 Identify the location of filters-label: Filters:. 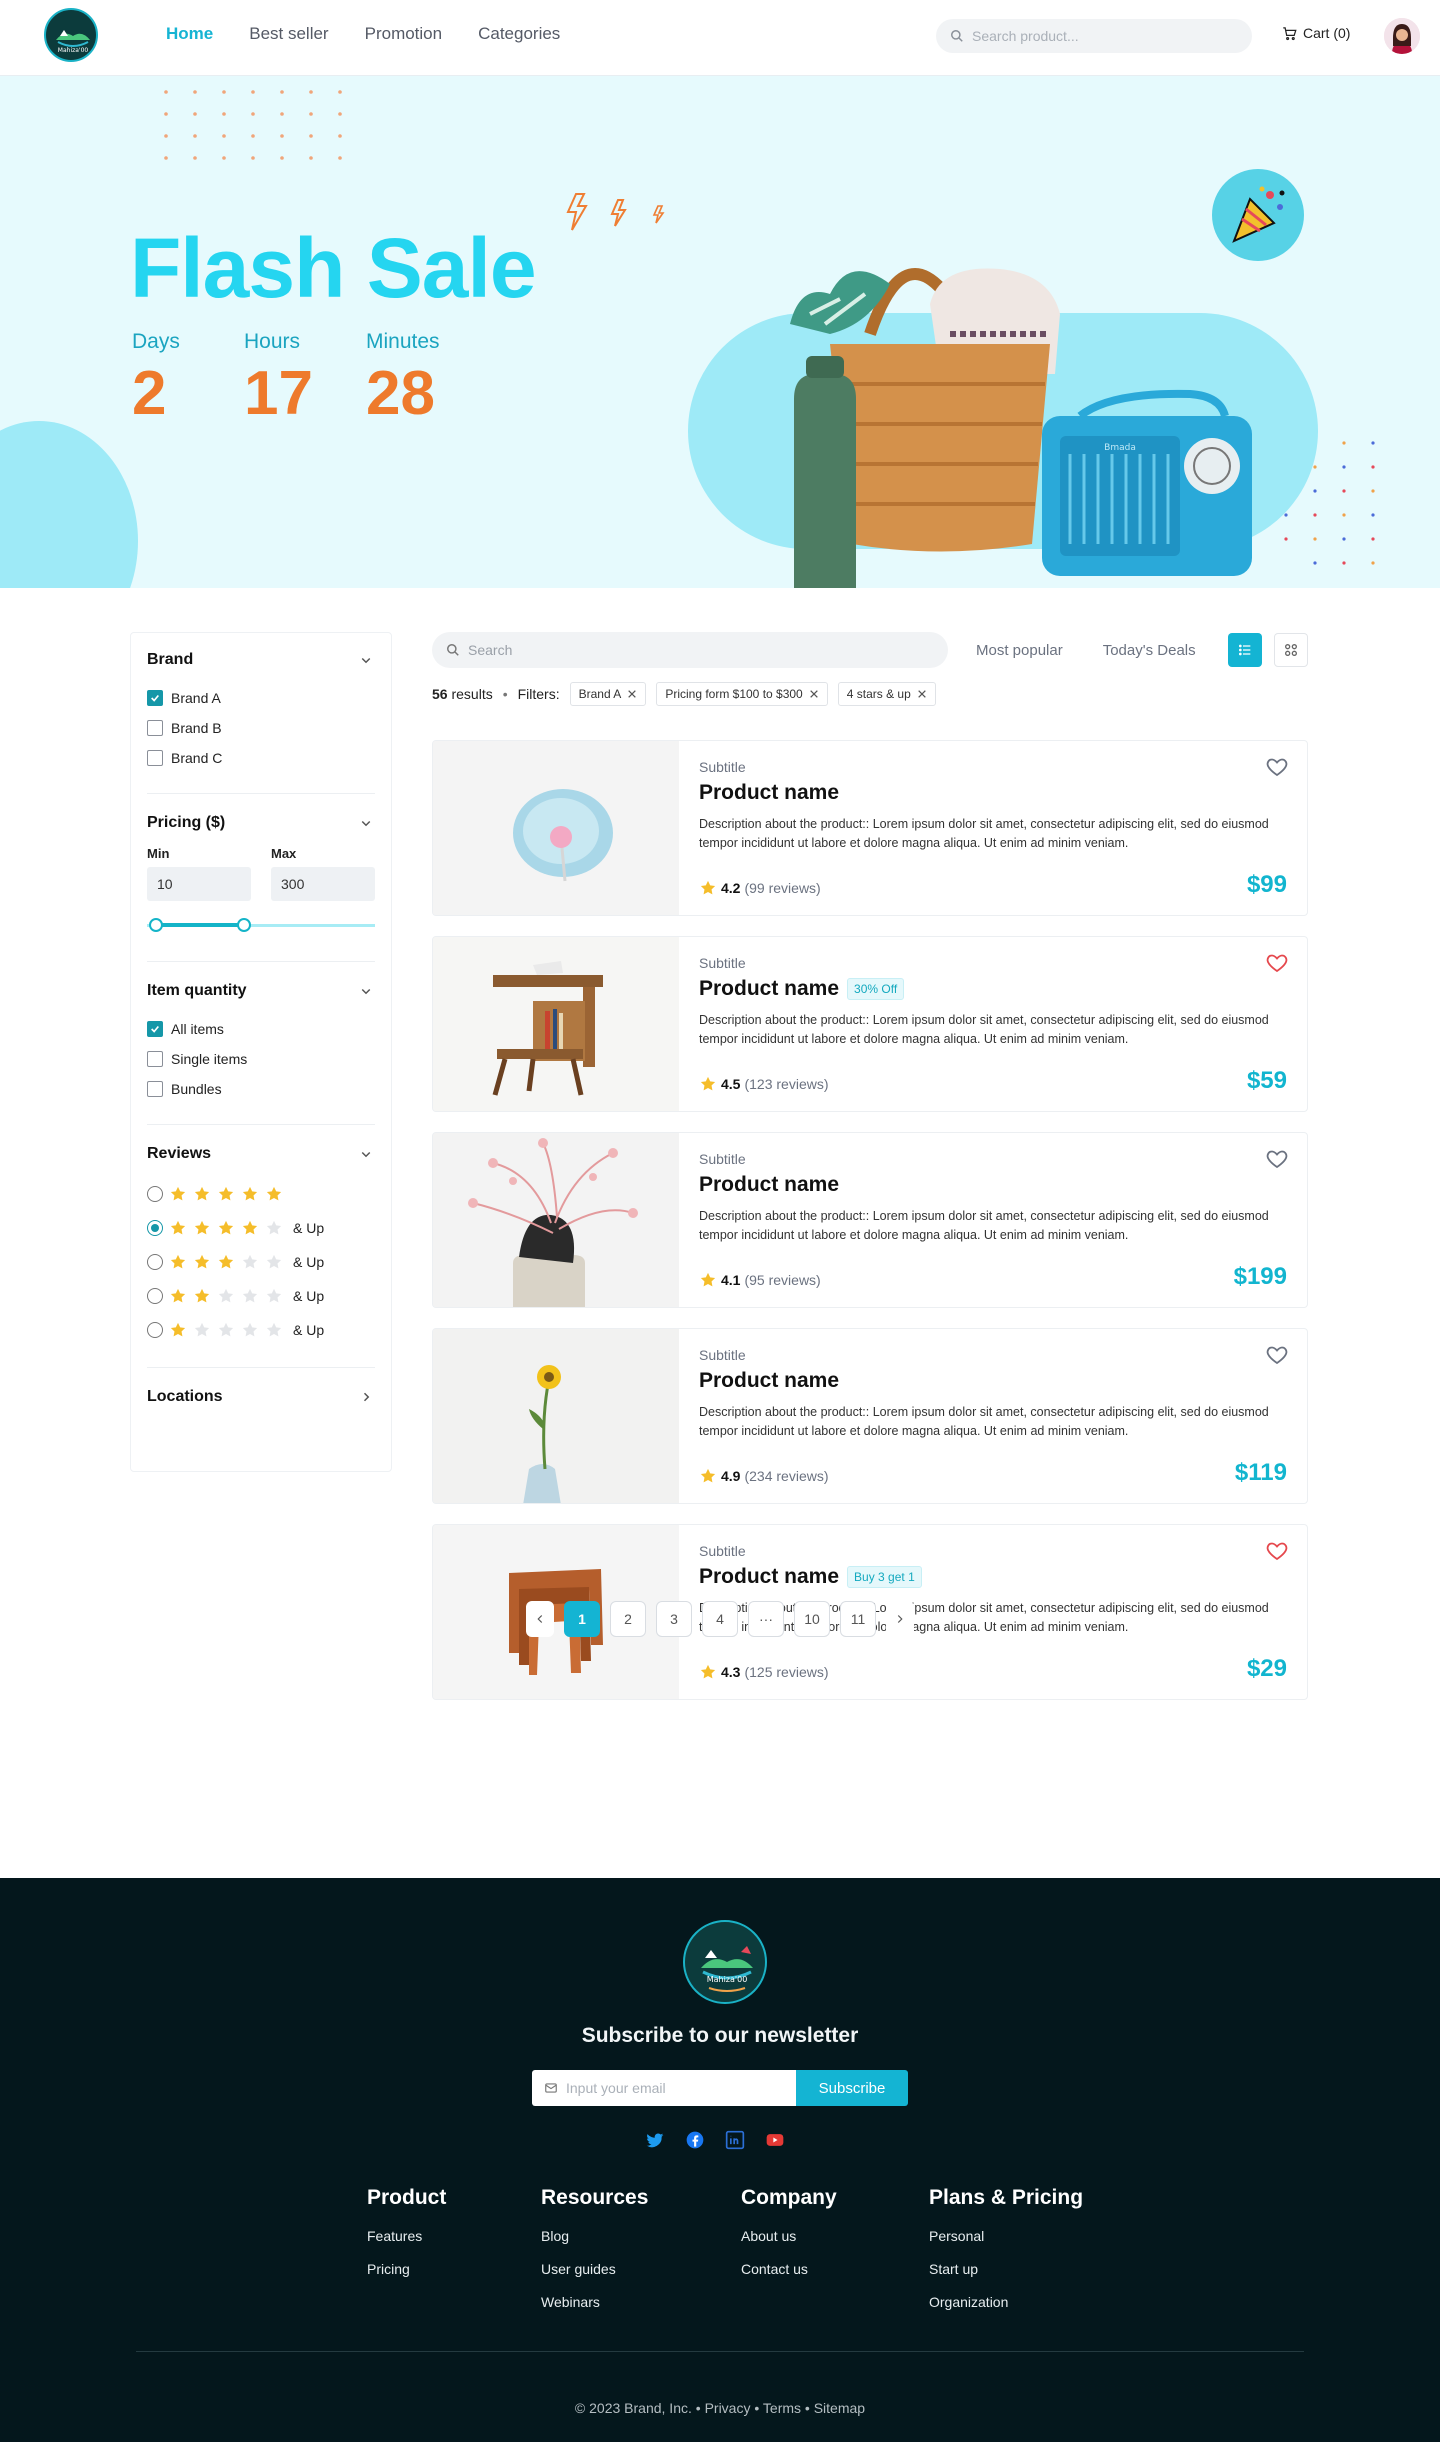
(538, 694).